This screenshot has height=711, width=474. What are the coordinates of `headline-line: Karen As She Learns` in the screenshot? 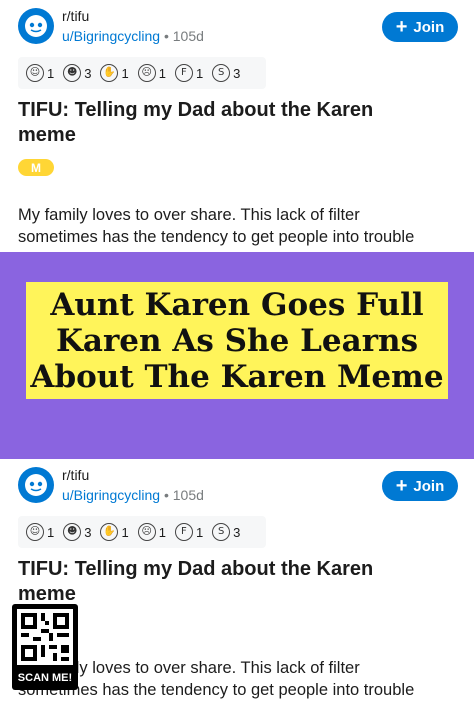 It's located at (237, 340).